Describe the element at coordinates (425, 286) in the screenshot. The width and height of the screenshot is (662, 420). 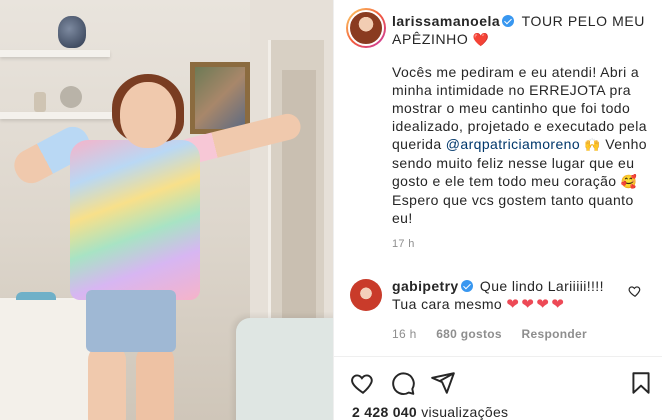
I see `commenter-username: gabipetry` at that location.